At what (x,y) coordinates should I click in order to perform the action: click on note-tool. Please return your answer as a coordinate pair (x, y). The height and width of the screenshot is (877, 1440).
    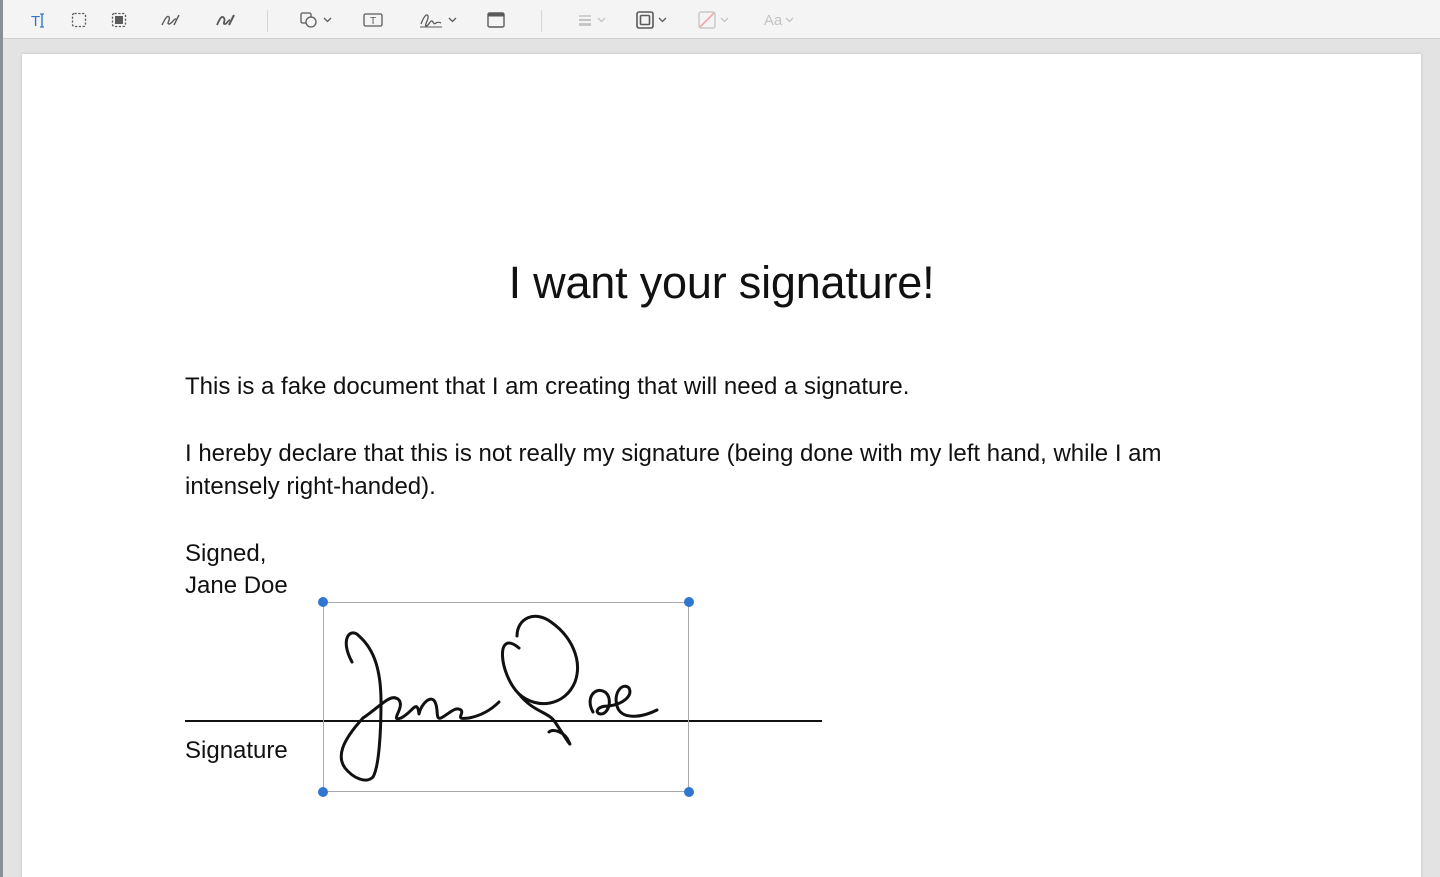
    Looking at the image, I should click on (496, 20).